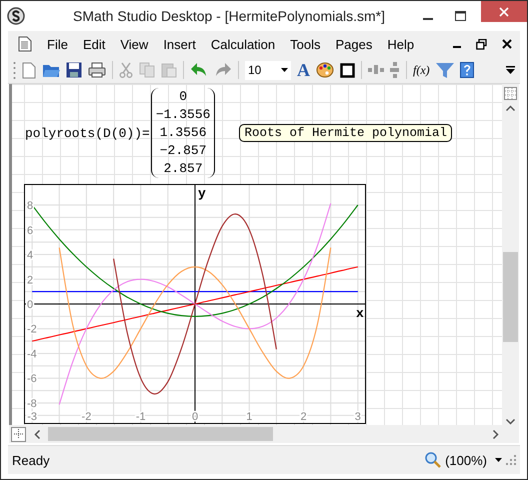  What do you see at coordinates (57, 44) in the screenshot?
I see `menu-item: File` at bounding box center [57, 44].